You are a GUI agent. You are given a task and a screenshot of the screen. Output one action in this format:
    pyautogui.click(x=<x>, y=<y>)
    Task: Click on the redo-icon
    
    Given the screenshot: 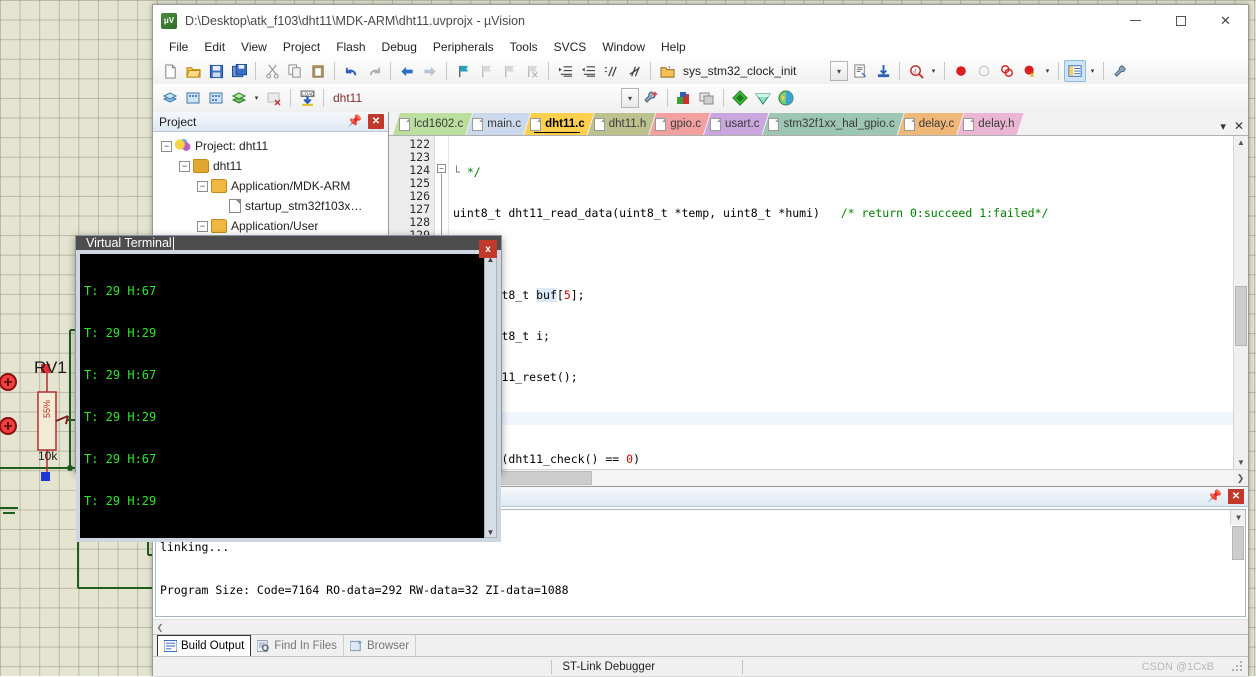 What is the action you would take?
    pyautogui.click(x=374, y=71)
    